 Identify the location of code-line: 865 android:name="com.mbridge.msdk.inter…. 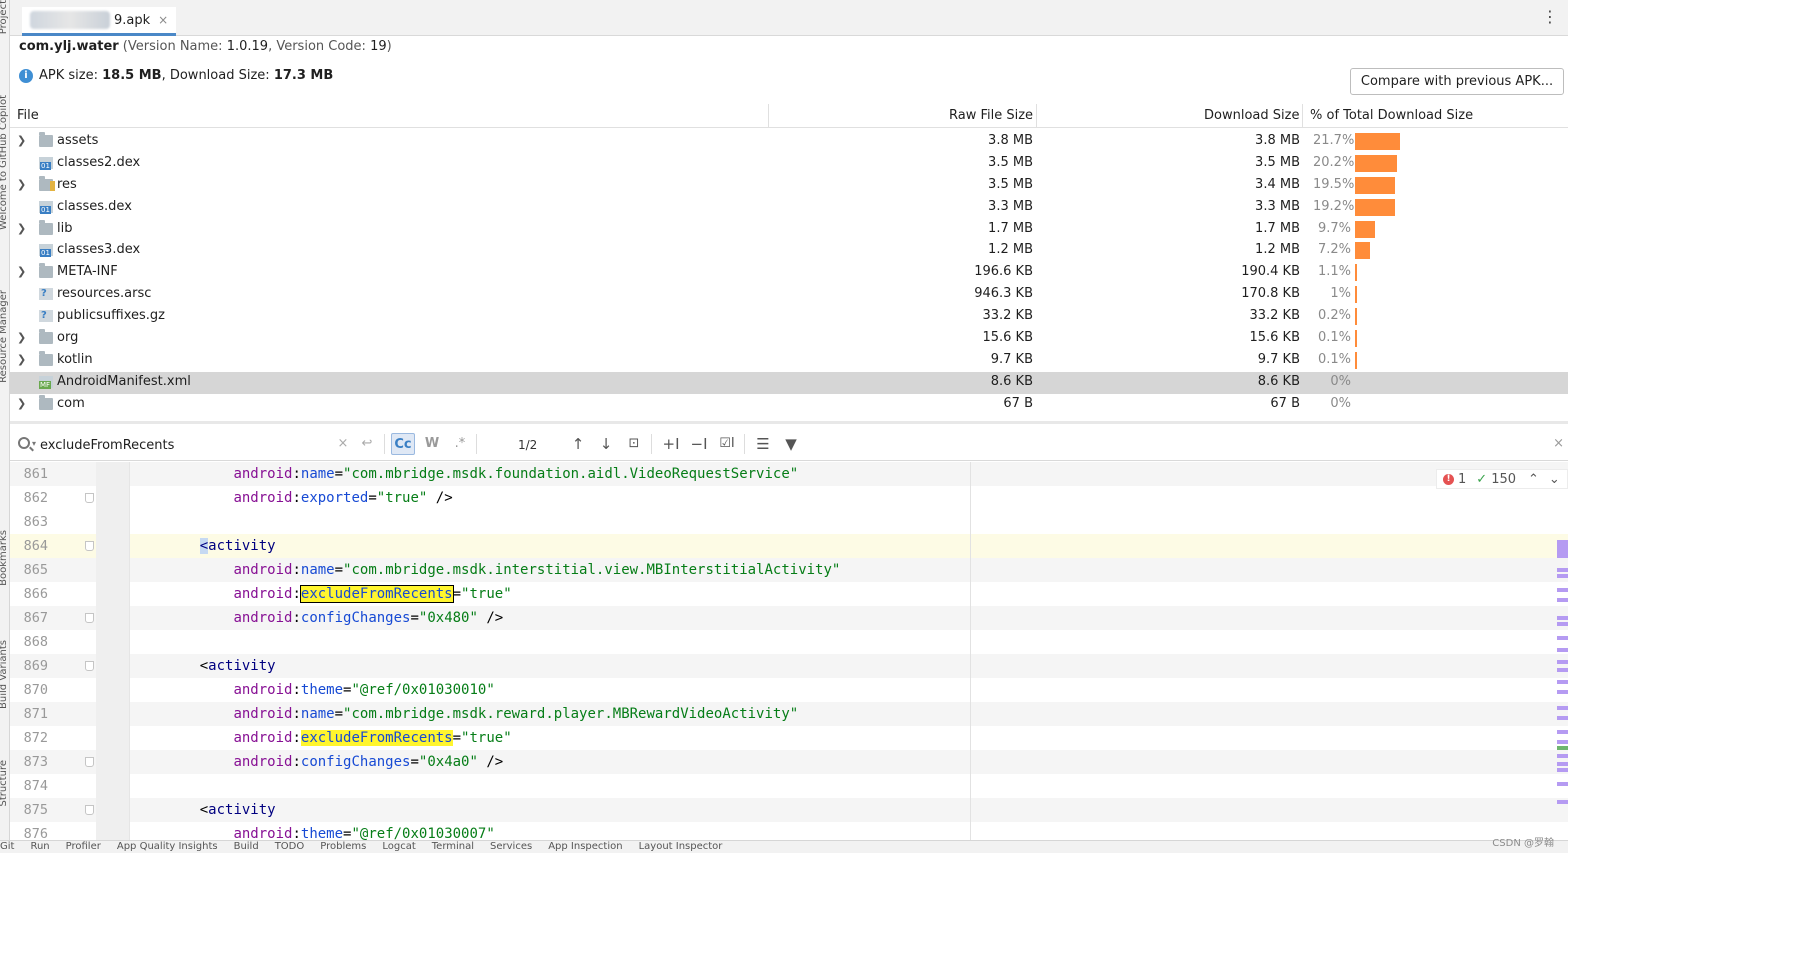
(789, 570).